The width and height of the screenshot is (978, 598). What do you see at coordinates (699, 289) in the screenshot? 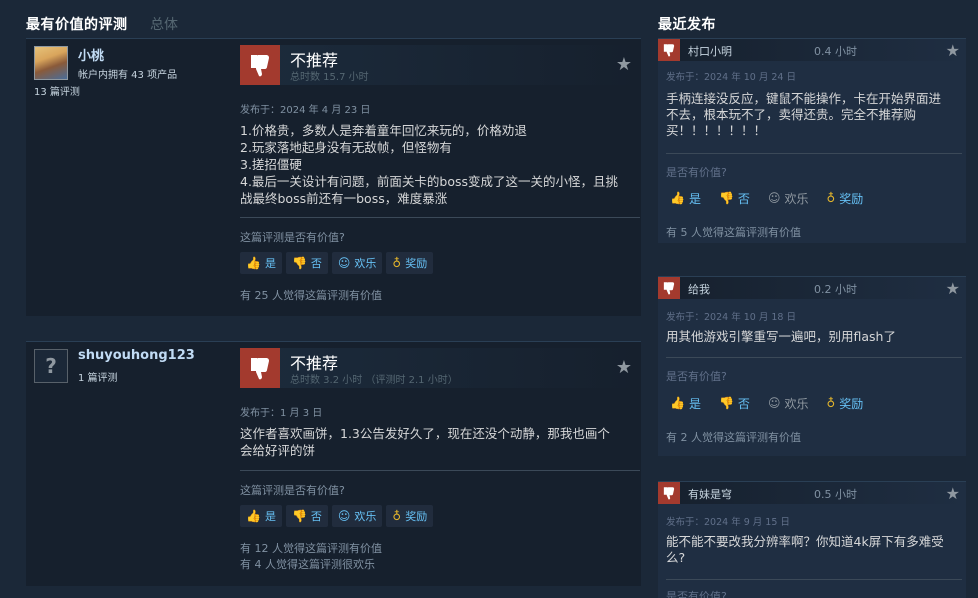
I see `reviewer-name: 给我` at bounding box center [699, 289].